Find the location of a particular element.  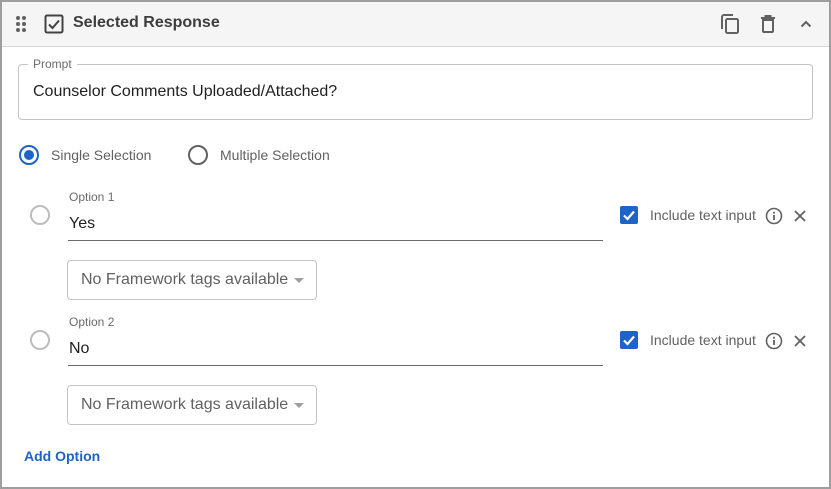

option-1-framework-tags-select: No Framework tags available is located at coordinates (192, 280).